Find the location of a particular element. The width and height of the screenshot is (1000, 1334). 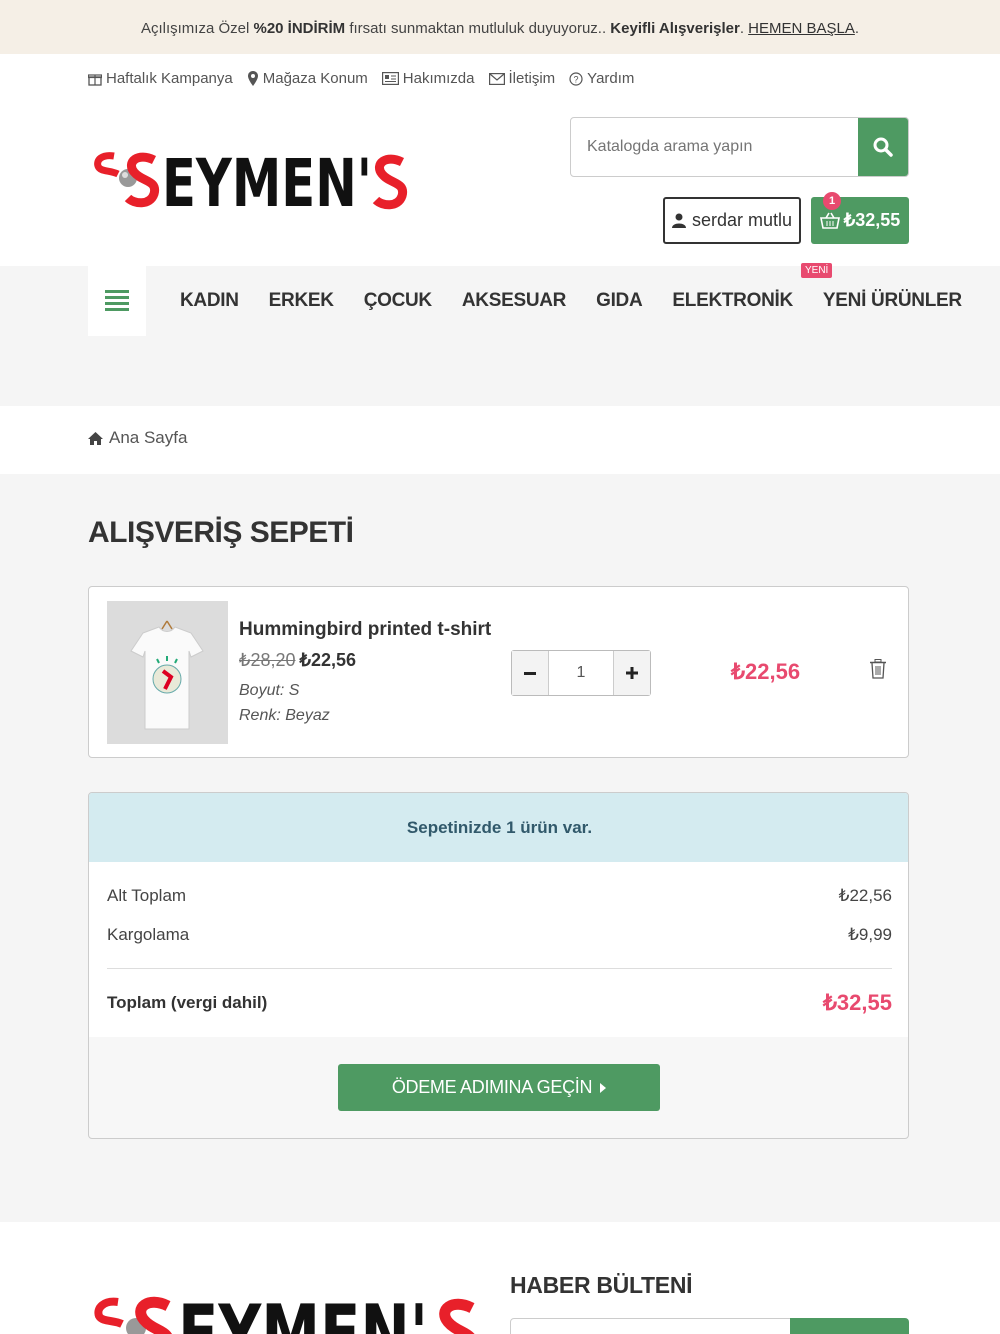

quantity-stepper: 1 is located at coordinates (581, 673).